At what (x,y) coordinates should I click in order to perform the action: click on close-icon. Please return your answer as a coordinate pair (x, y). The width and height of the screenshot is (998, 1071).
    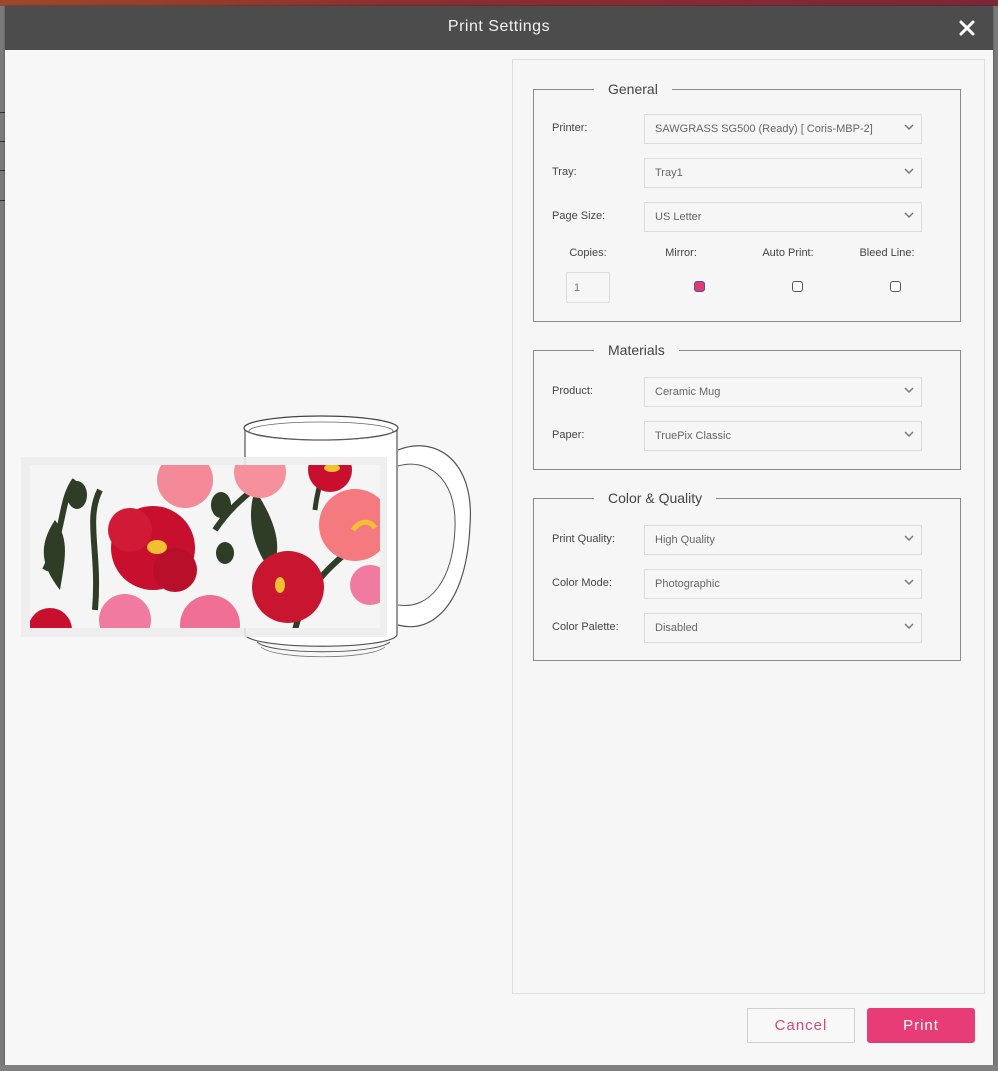
    Looking at the image, I should click on (967, 28).